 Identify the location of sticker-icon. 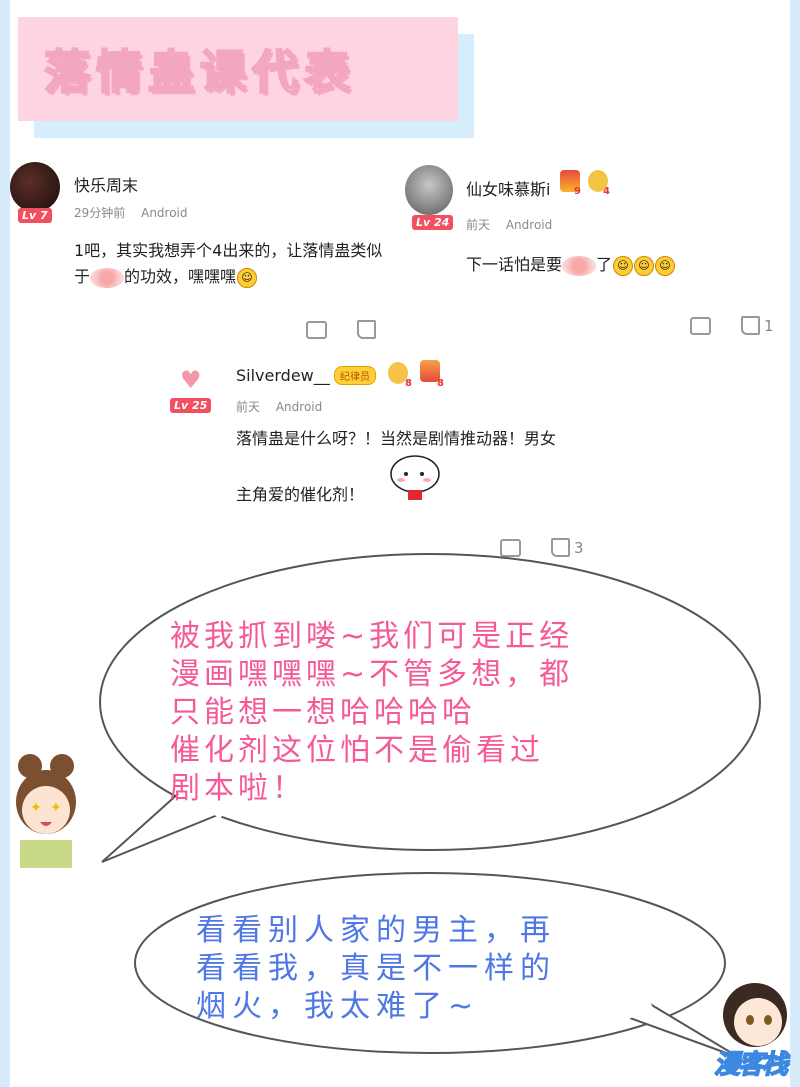
(415, 477).